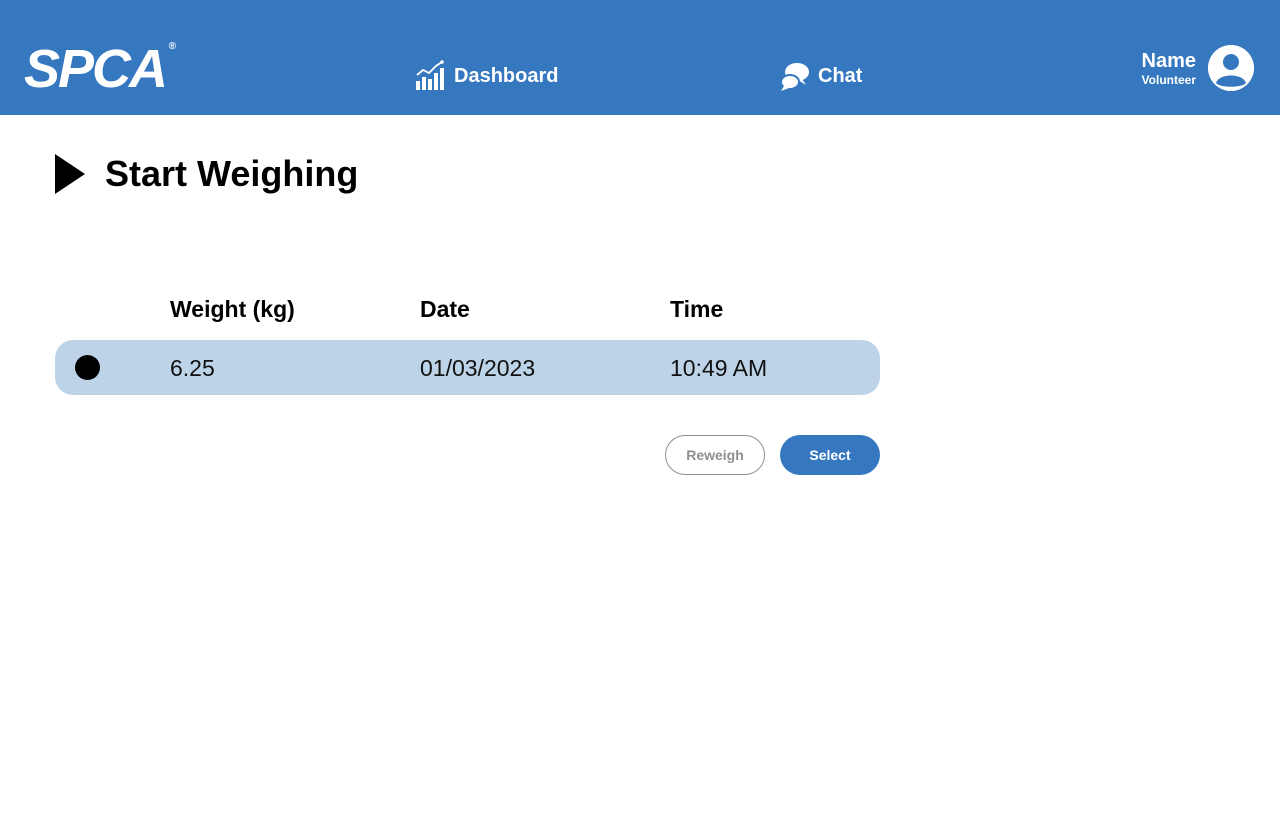 Image resolution: width=1280 pixels, height=832 pixels. I want to click on nav-chat: Chat, so click(821, 76).